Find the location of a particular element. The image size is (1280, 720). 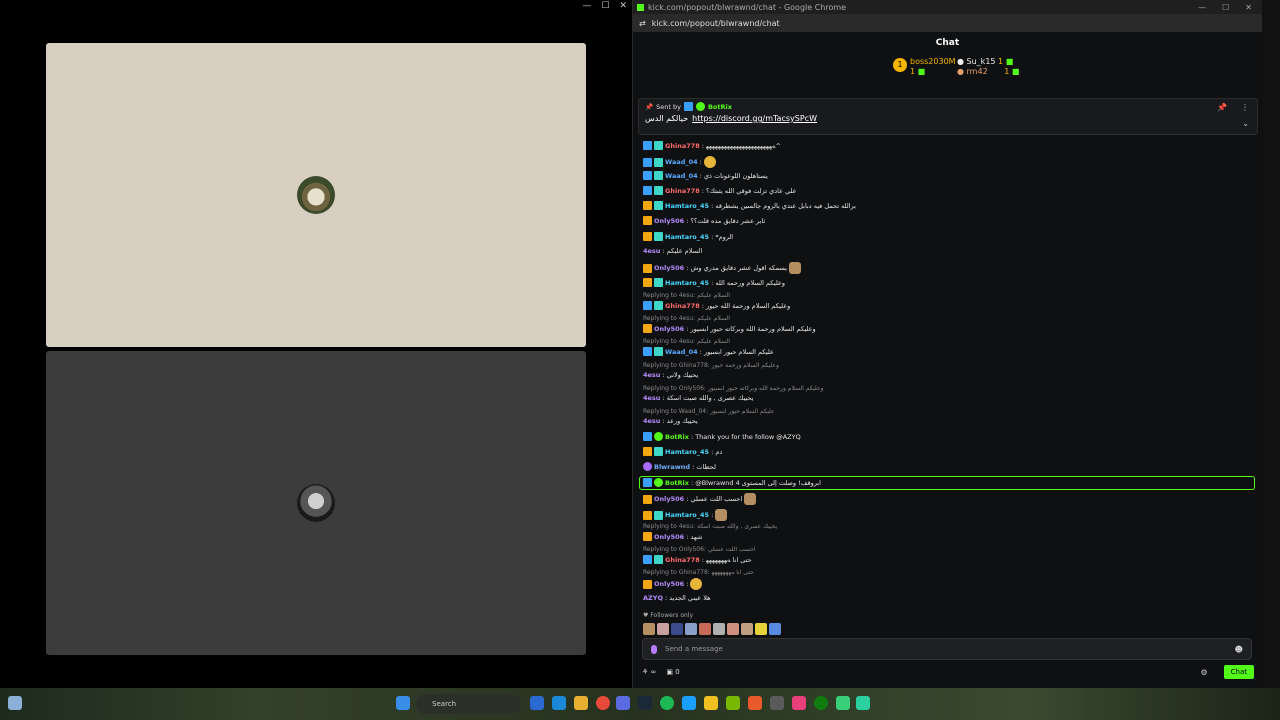

chat-message: 4esu: يحييك ورعد is located at coordinates (670, 421).